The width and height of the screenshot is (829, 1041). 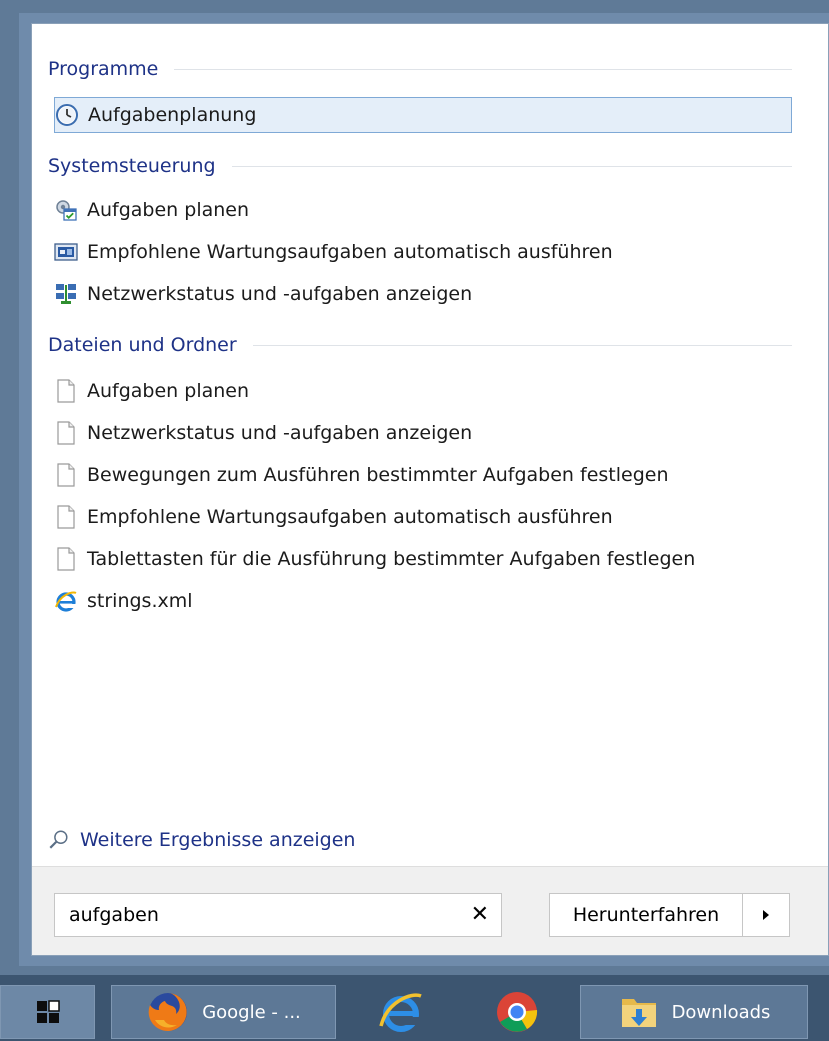 I want to click on section-title: Dateien und Ordner, so click(x=142, y=345).